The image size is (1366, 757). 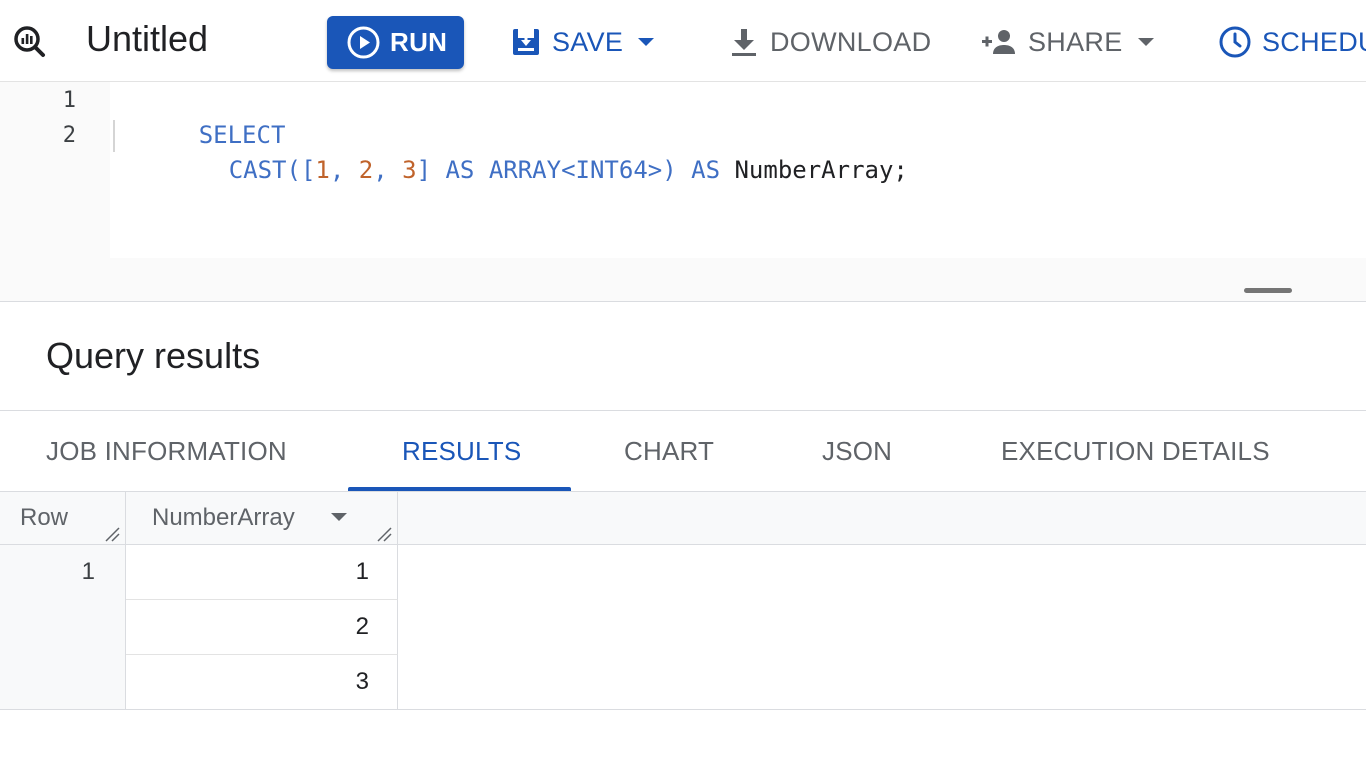 What do you see at coordinates (857, 451) in the screenshot?
I see `tab-json: JSON` at bounding box center [857, 451].